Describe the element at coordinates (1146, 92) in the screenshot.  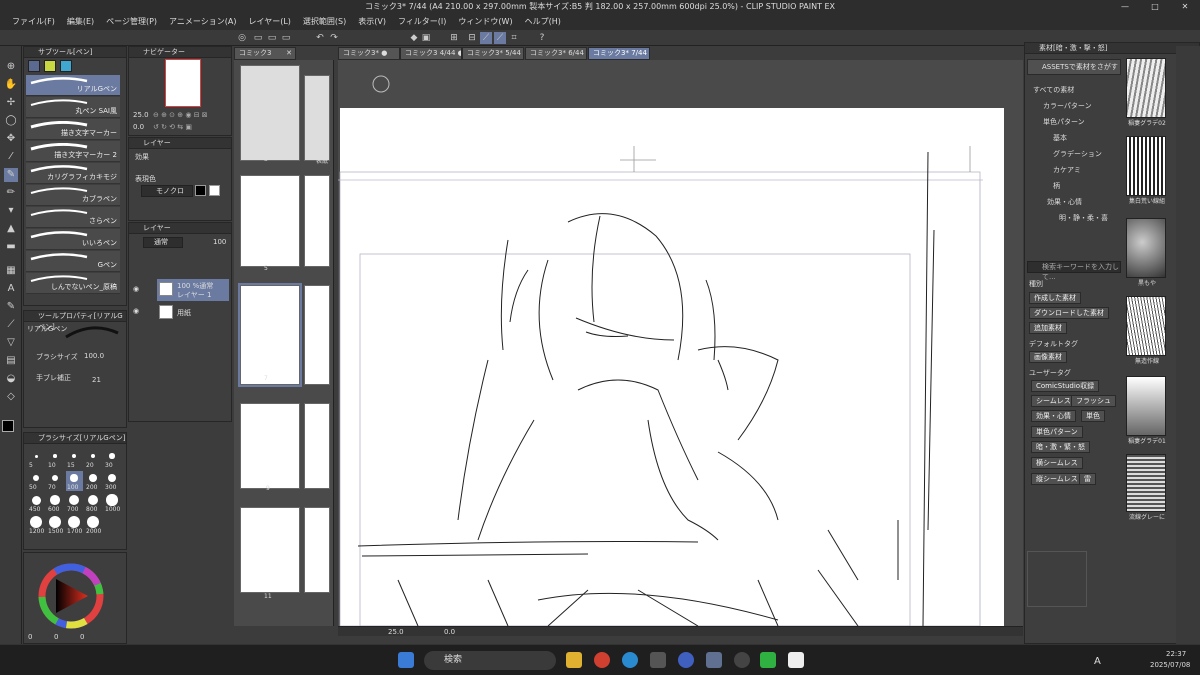
I see `material-thumbnail: 稲妻グラデ02` at that location.